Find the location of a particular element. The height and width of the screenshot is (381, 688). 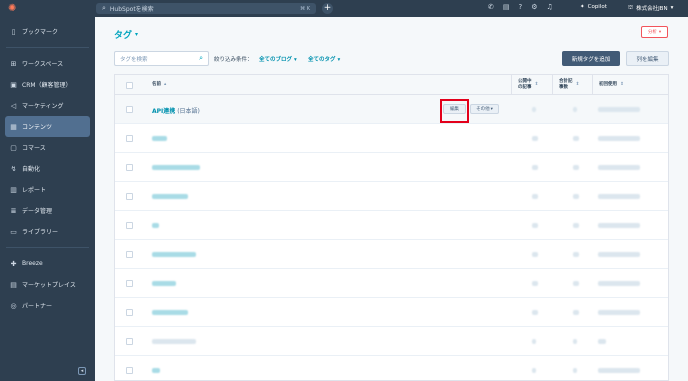

sidebar-item-marketplace: ▤ マーケットプレイス is located at coordinates (47, 284).